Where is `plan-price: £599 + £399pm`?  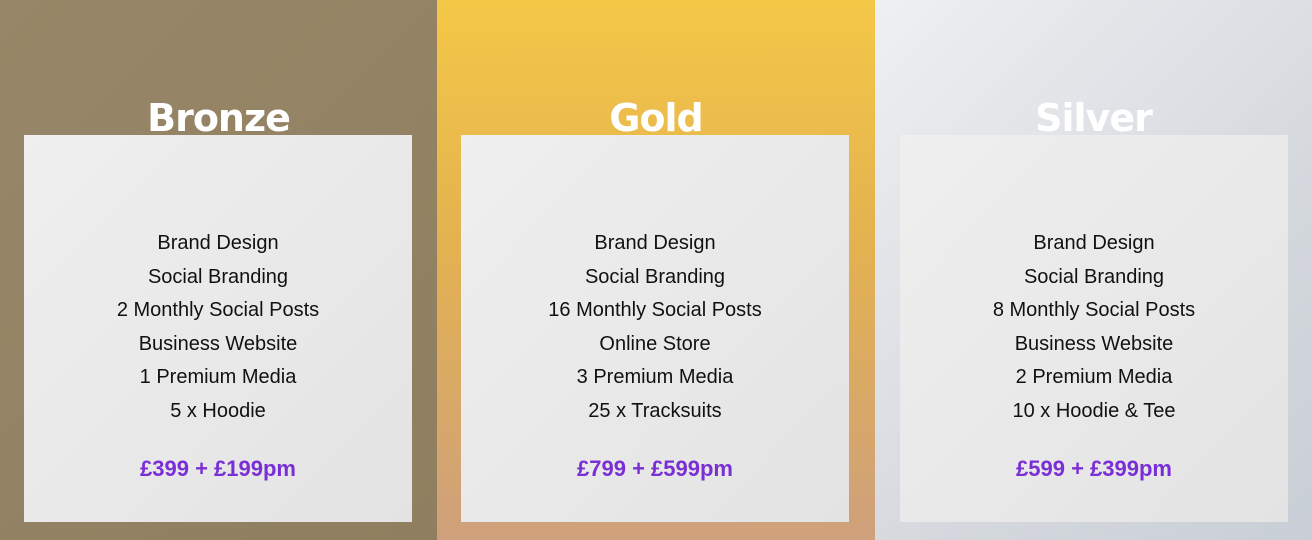 plan-price: £599 + £399pm is located at coordinates (1094, 468).